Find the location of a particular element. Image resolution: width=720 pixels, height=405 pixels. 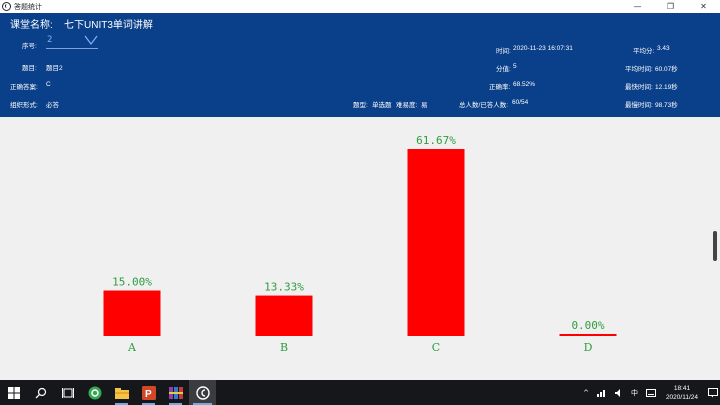

window-title: 答题统计 is located at coordinates (28, 7).